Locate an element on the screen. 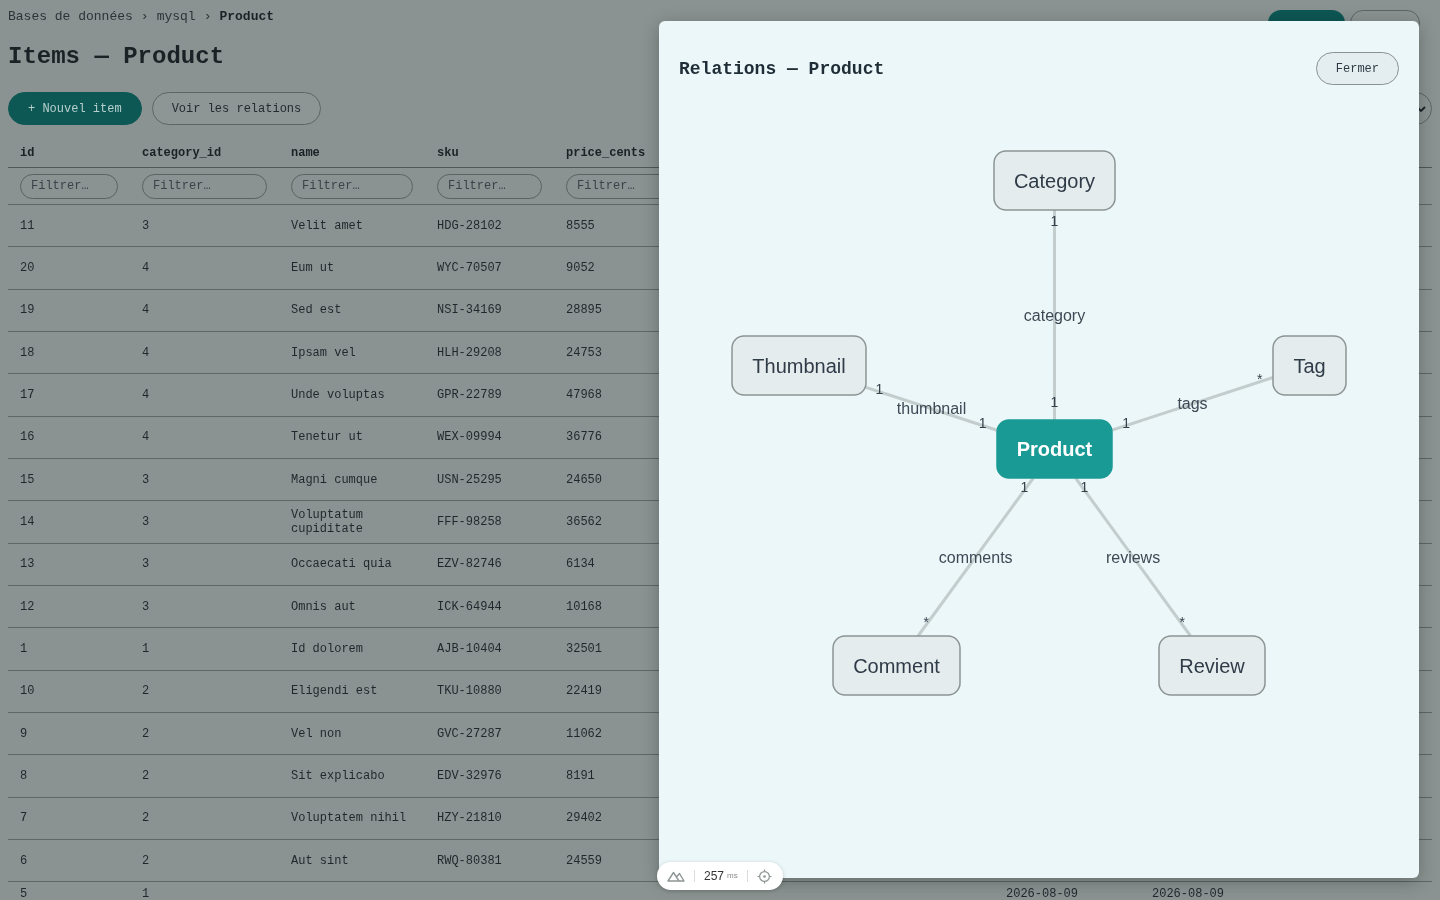 The height and width of the screenshot is (900, 1440). table-cell-text: 12 is located at coordinates (27, 606).